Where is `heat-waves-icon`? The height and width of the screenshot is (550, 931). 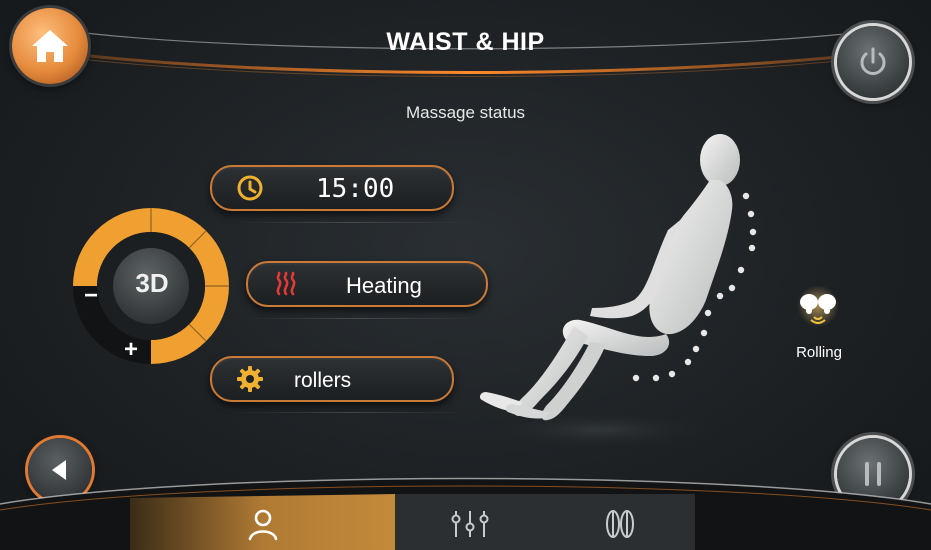
heat-waves-icon is located at coordinates (286, 283).